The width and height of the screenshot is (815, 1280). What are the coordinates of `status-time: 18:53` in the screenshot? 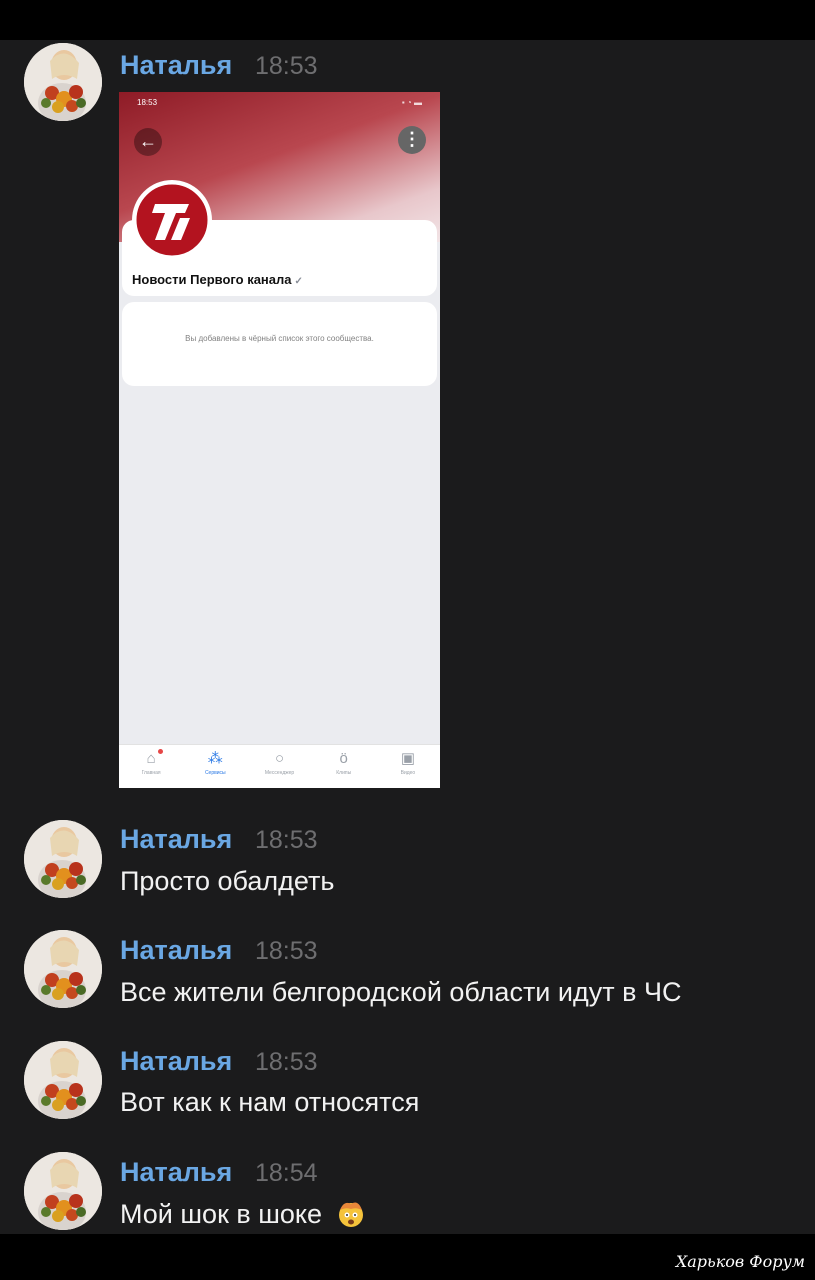 It's located at (147, 102).